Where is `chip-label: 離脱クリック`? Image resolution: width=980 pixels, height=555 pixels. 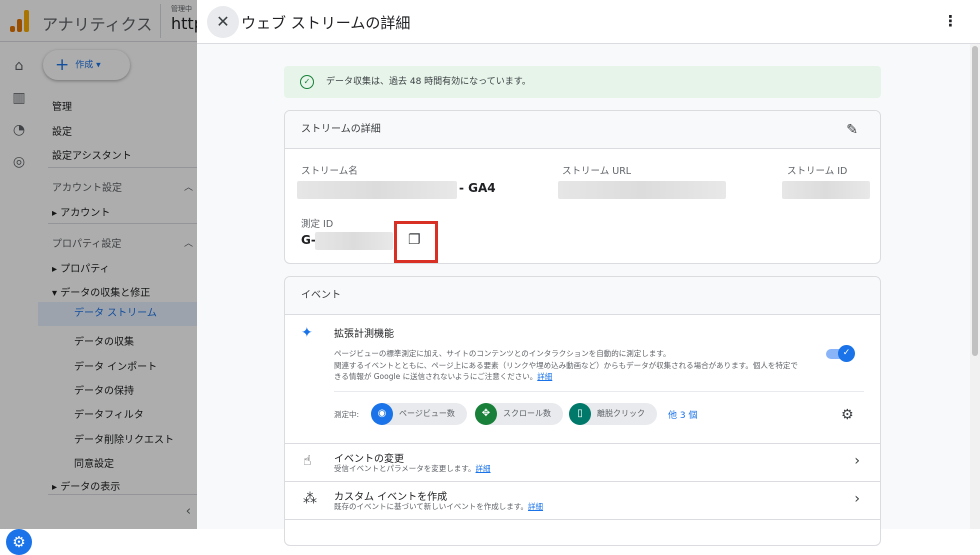
chip-label: 離脱クリック is located at coordinates (621, 413).